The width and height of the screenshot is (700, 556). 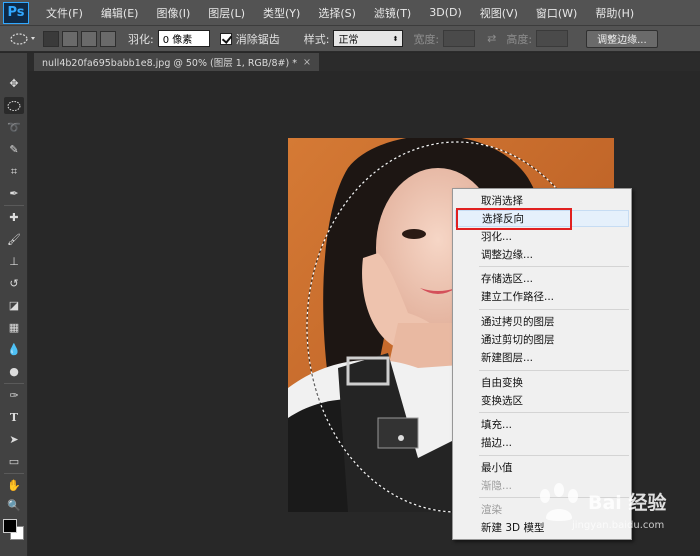 What do you see at coordinates (459, 38) in the screenshot?
I see `width-input` at bounding box center [459, 38].